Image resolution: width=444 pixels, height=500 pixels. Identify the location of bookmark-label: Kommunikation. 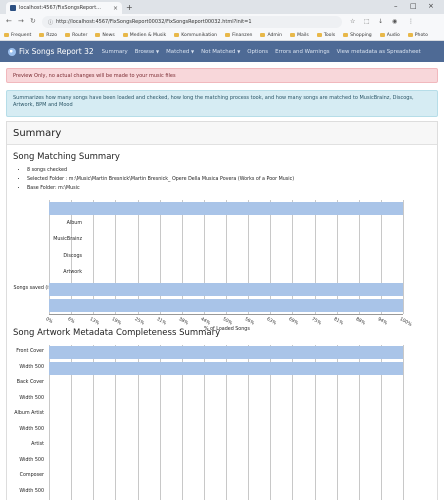
(199, 35).